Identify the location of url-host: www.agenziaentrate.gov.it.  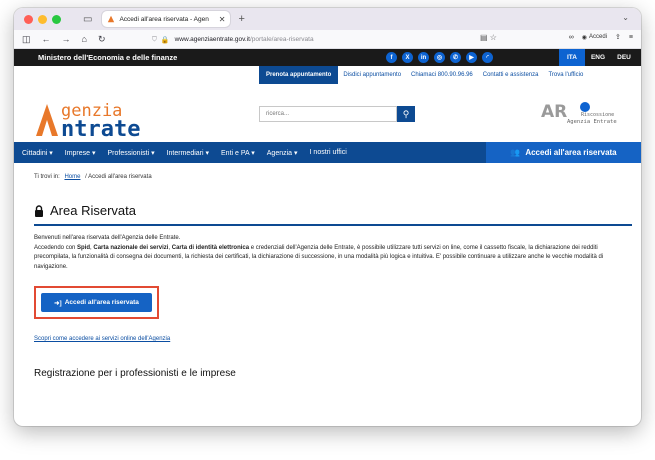
(212, 39).